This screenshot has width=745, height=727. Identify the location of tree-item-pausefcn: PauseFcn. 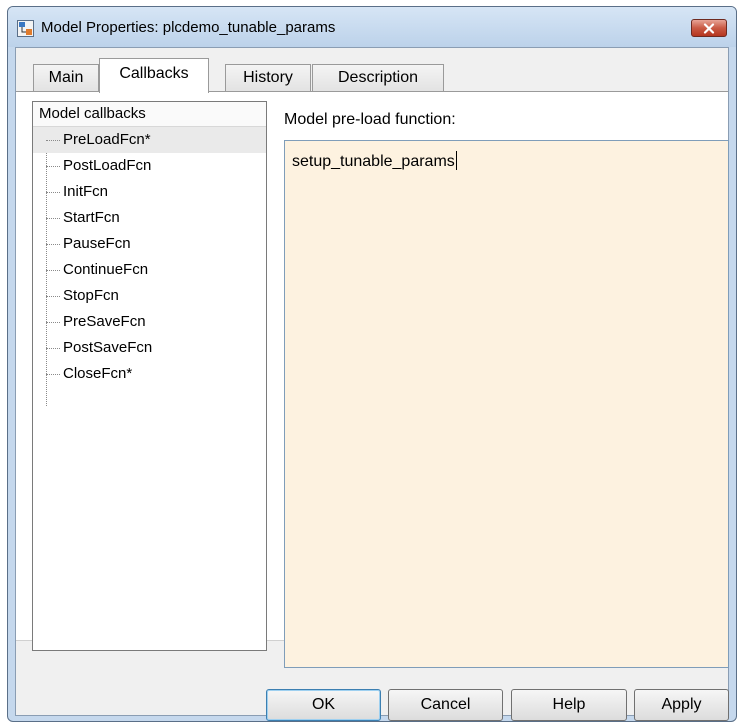
(149, 244).